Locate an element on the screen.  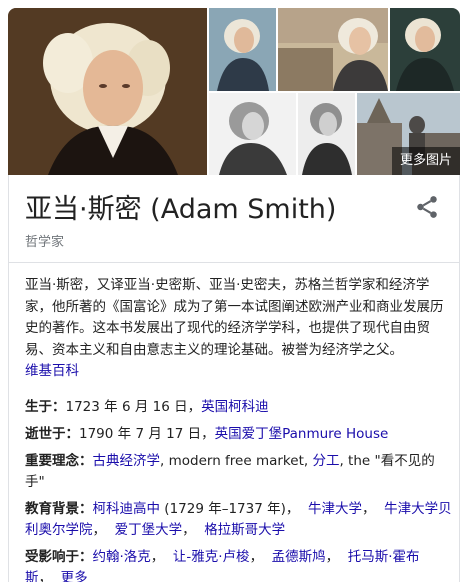
fact-label: 逝世于： is located at coordinates (52, 434).